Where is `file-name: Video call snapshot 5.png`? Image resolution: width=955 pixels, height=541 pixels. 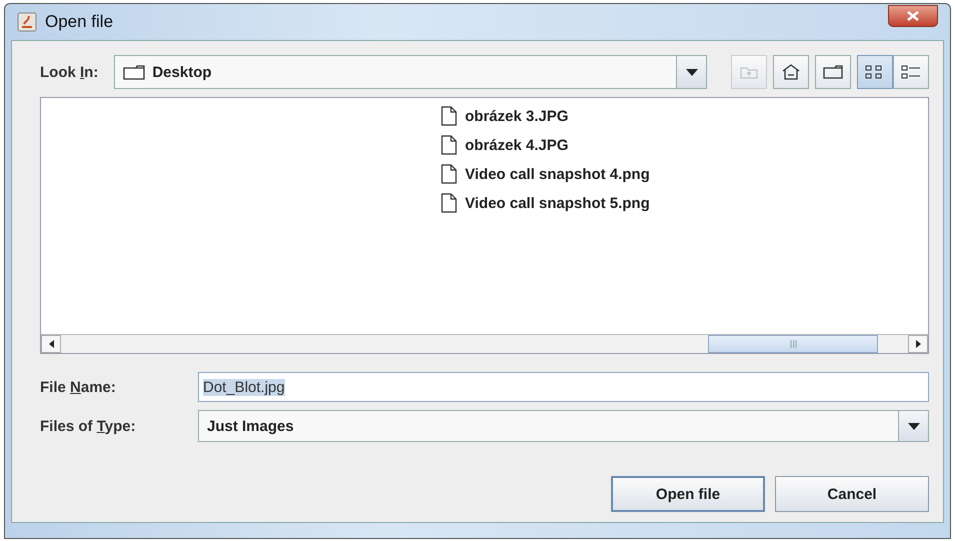 file-name: Video call snapshot 5.png is located at coordinates (557, 203).